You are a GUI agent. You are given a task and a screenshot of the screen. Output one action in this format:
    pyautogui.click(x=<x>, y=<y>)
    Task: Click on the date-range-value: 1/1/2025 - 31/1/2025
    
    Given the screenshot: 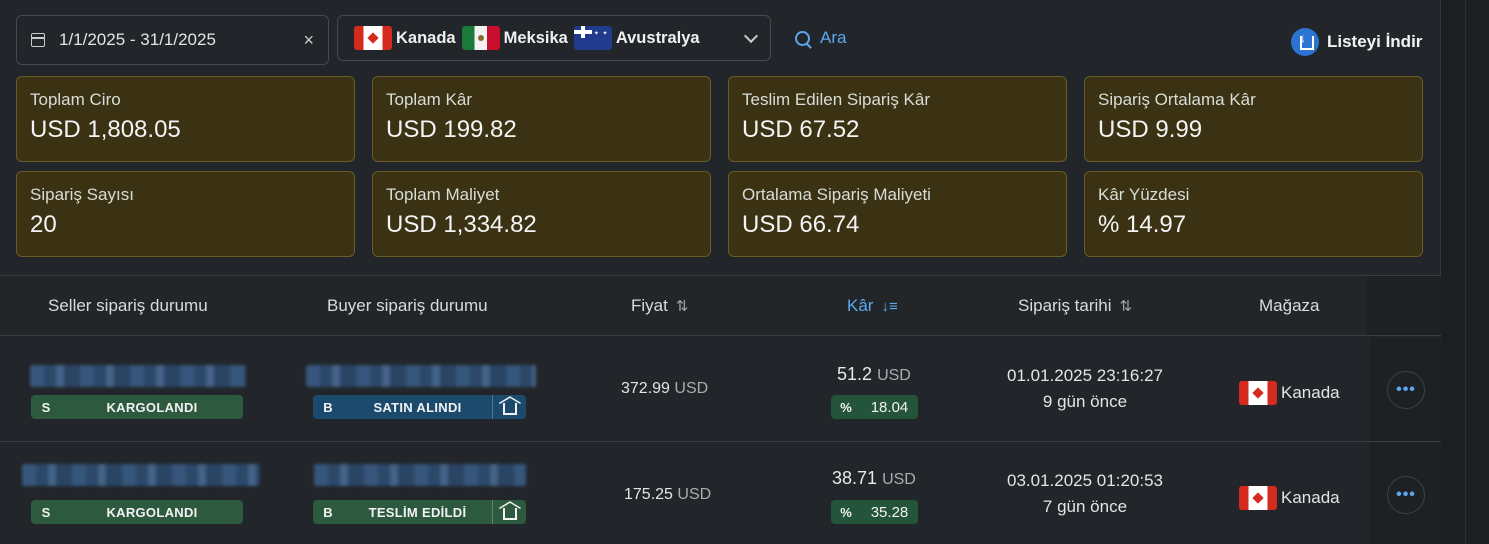 What is the action you would take?
    pyautogui.click(x=137, y=39)
    